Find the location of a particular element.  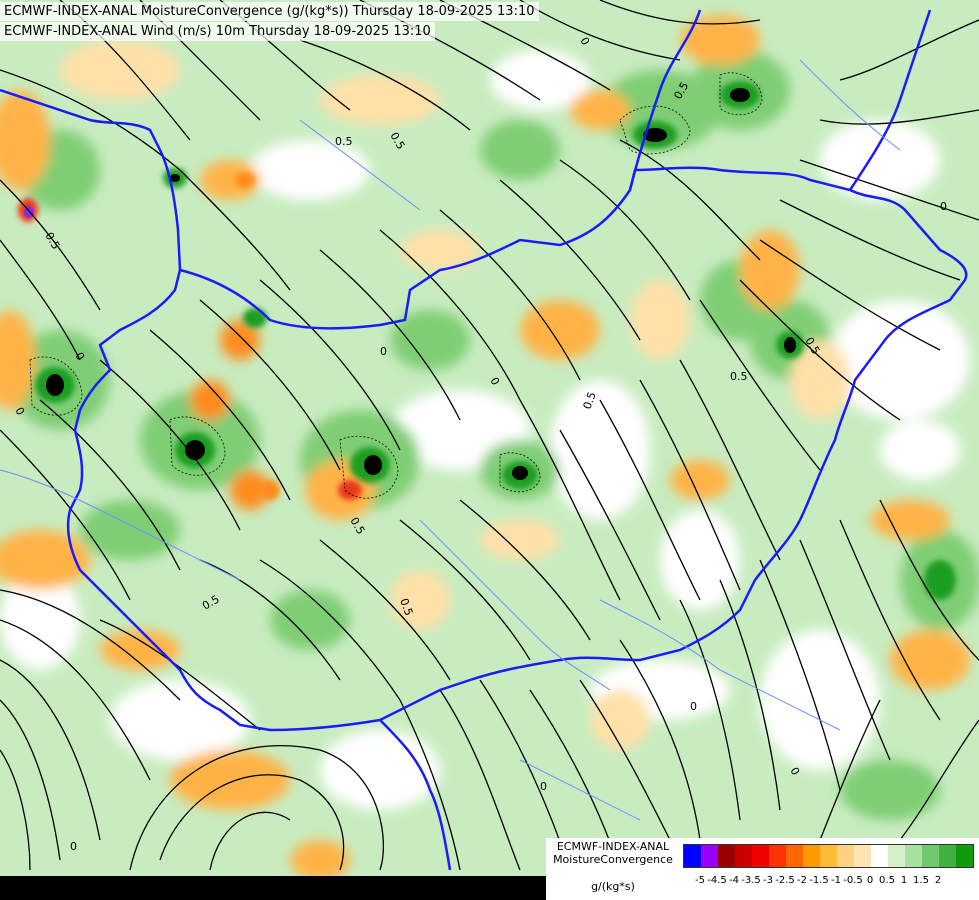

legend-tick-label: -3 is located at coordinates (768, 880).